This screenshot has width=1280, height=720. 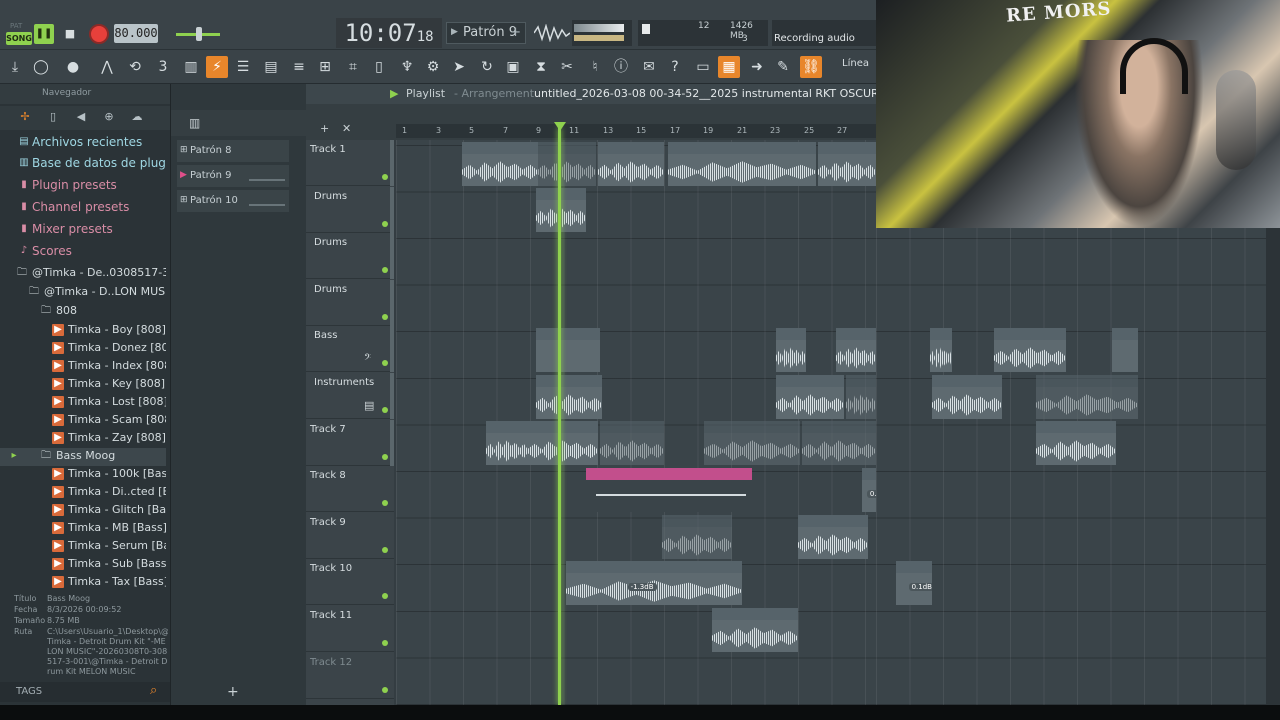 What do you see at coordinates (233, 201) in the screenshot?
I see `pattern-item: ⊞ Patrón 10` at bounding box center [233, 201].